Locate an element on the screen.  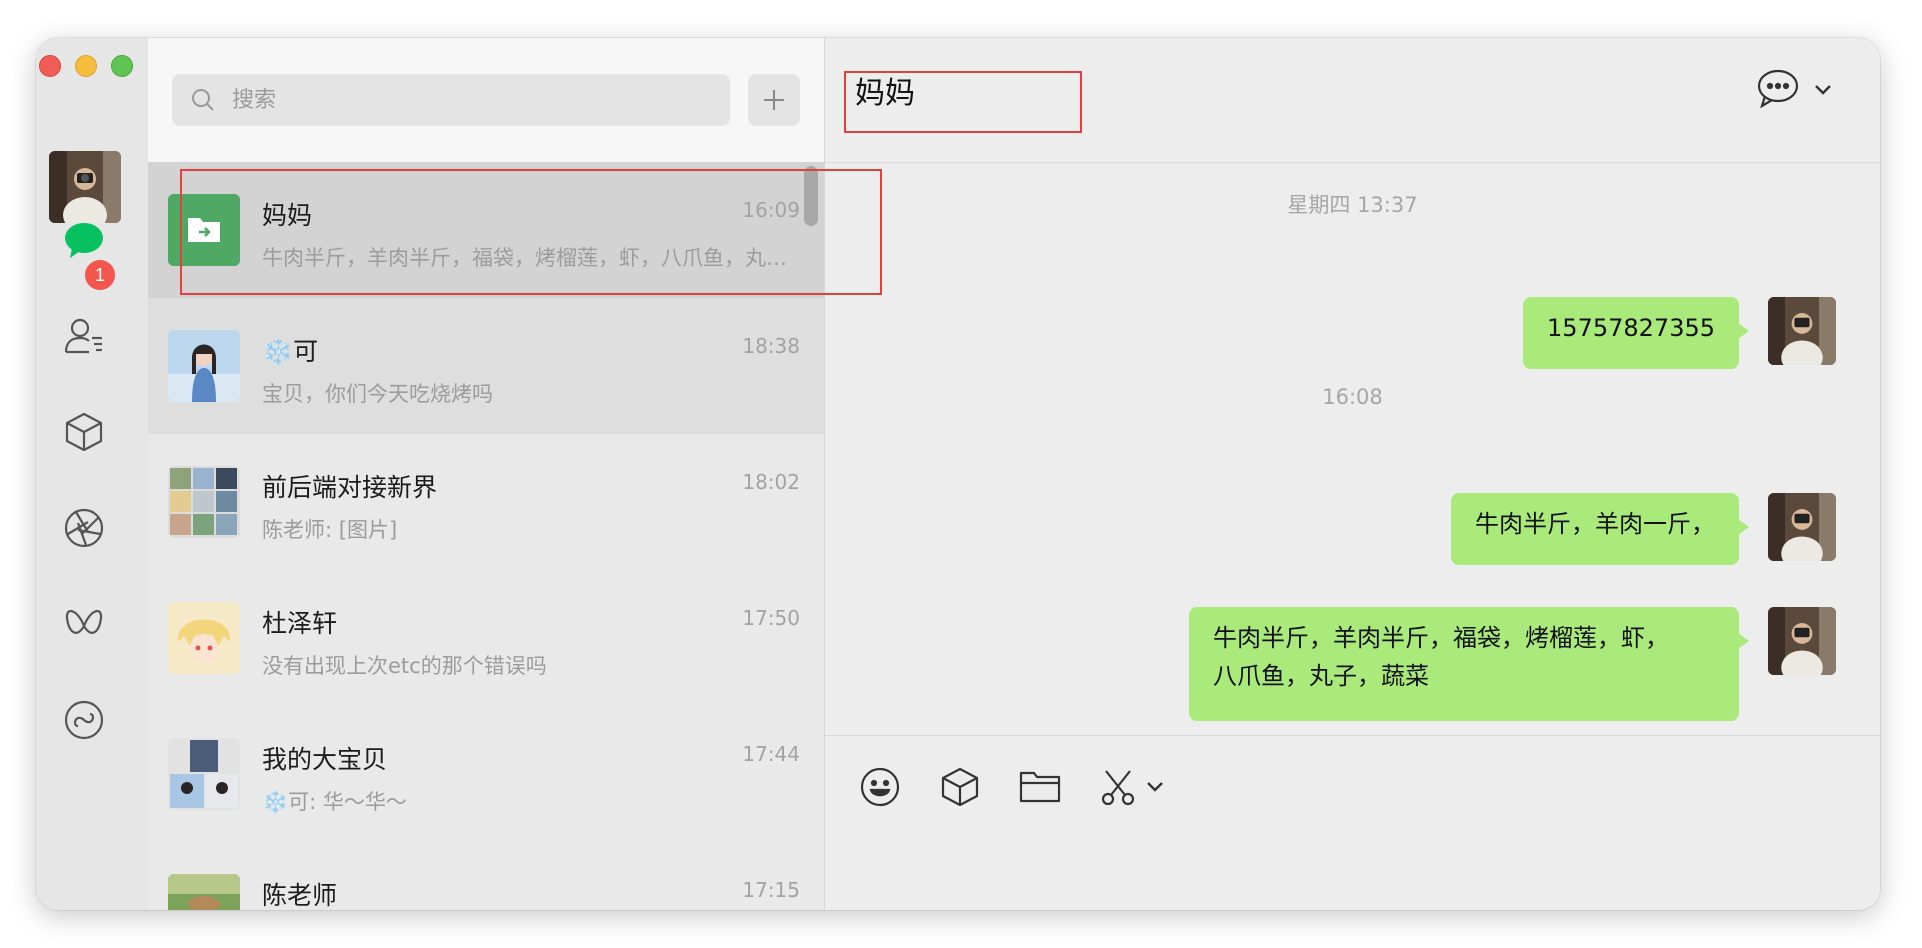
plus-icon is located at coordinates (774, 100).